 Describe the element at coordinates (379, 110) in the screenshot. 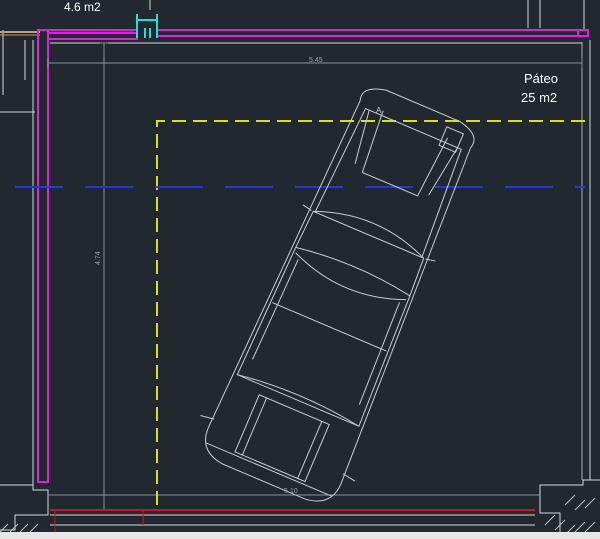

I see `car-block-letter: A` at that location.